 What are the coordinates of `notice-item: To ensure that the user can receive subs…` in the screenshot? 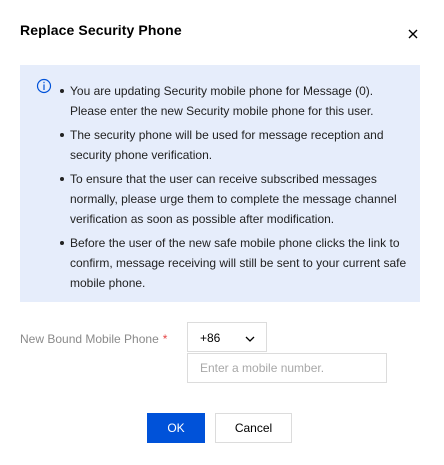 It's located at (234, 199).